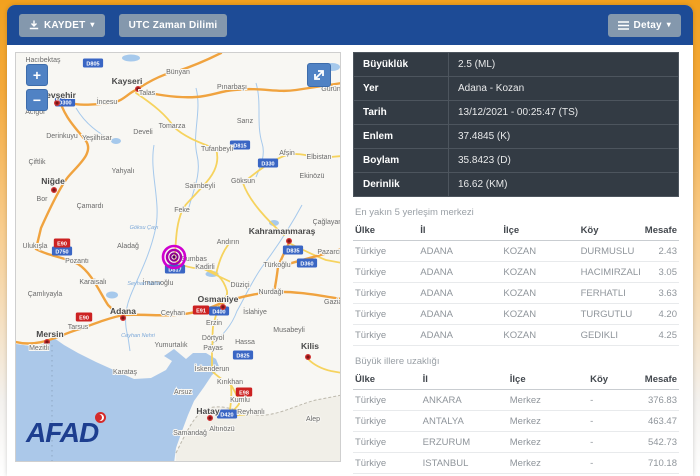 This screenshot has width=700, height=476. What do you see at coordinates (173, 313) in the screenshot?
I see `map-place-label: Ceyhan` at bounding box center [173, 313].